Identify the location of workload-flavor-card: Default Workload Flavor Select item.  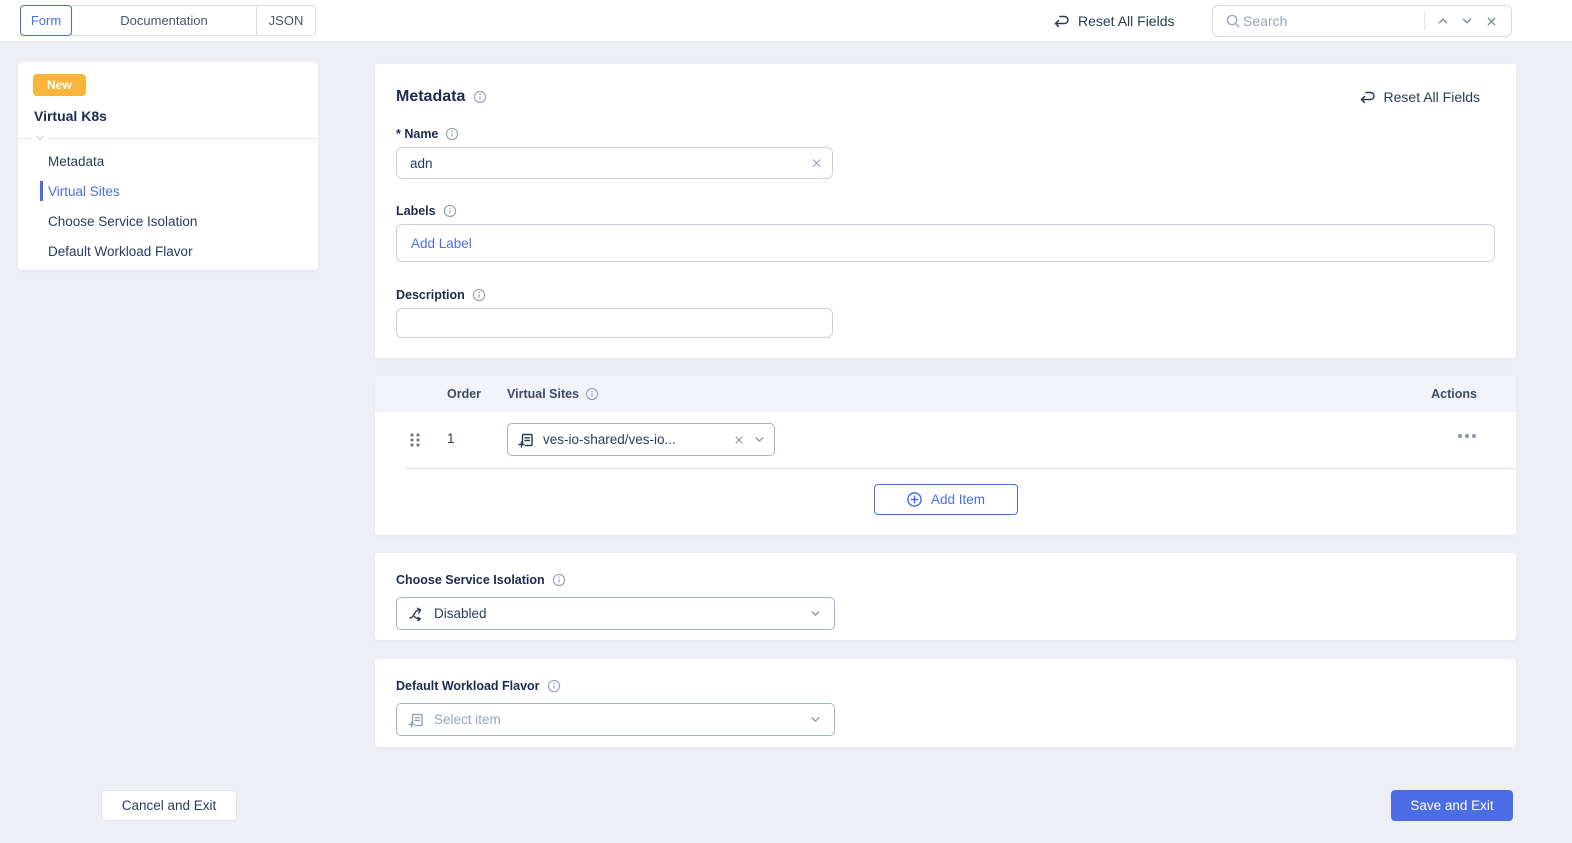
(945, 703).